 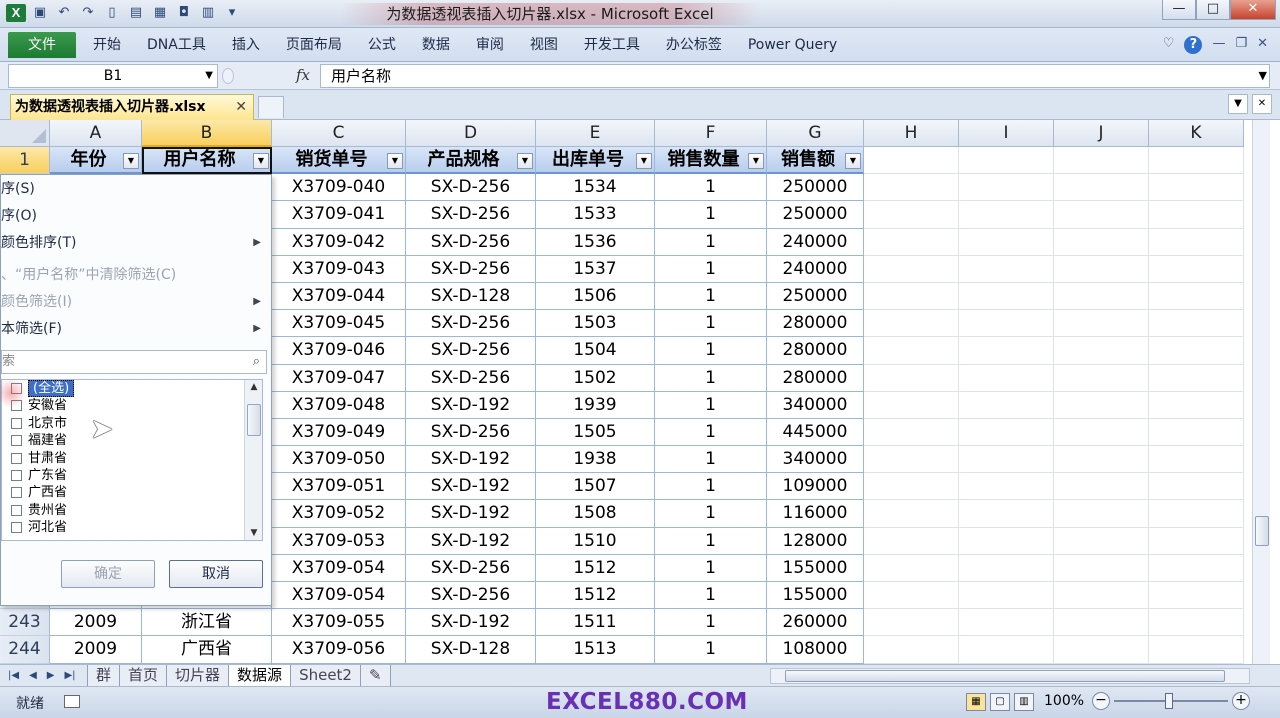 What do you see at coordinates (96, 161) in the screenshot?
I see `header-cell-year: 年份 ▼` at bounding box center [96, 161].